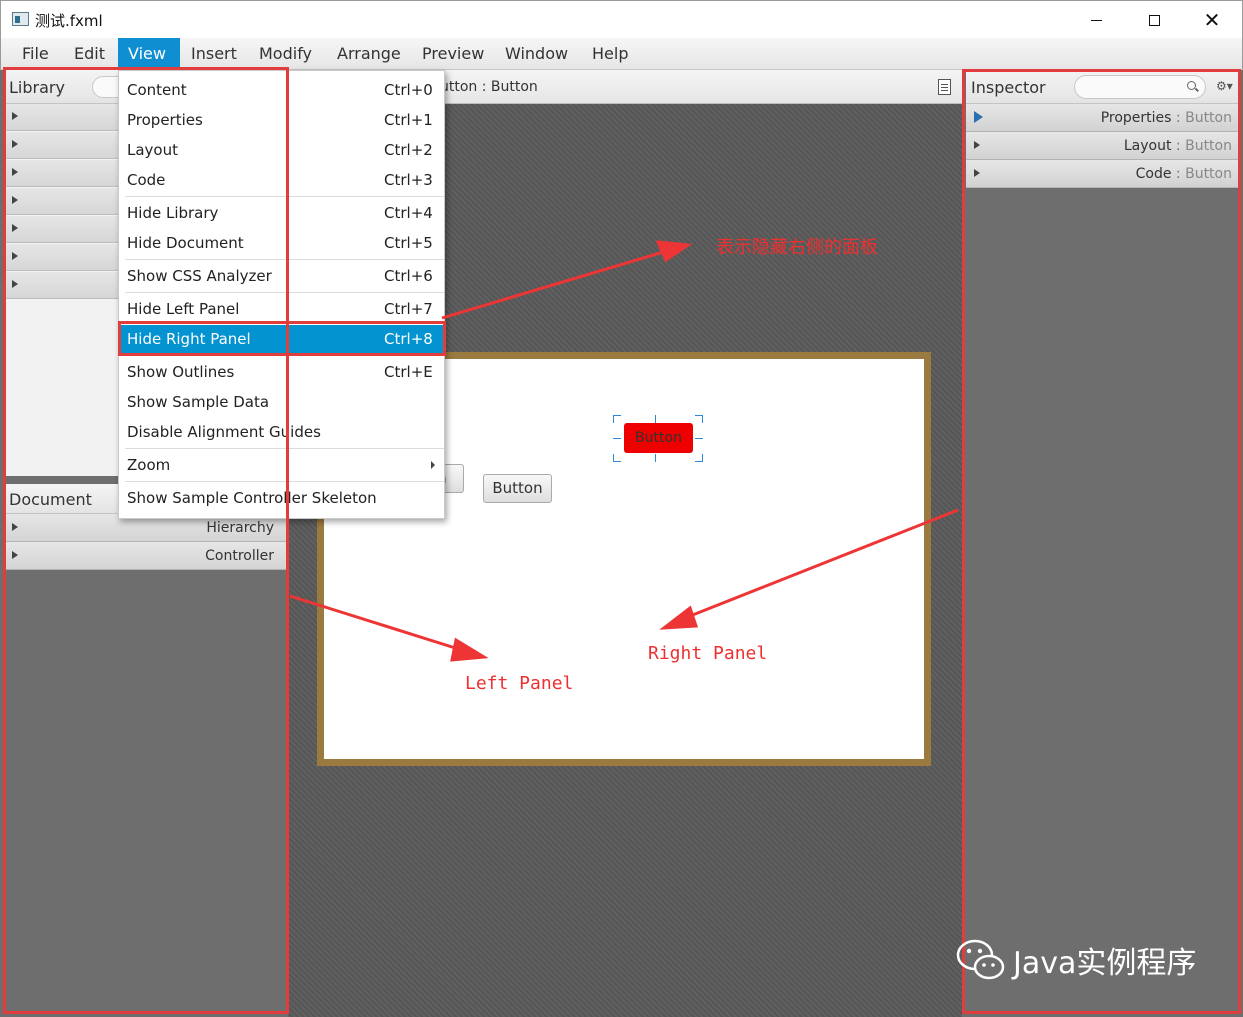  I want to click on window-title: 测试.fxml, so click(69, 21).